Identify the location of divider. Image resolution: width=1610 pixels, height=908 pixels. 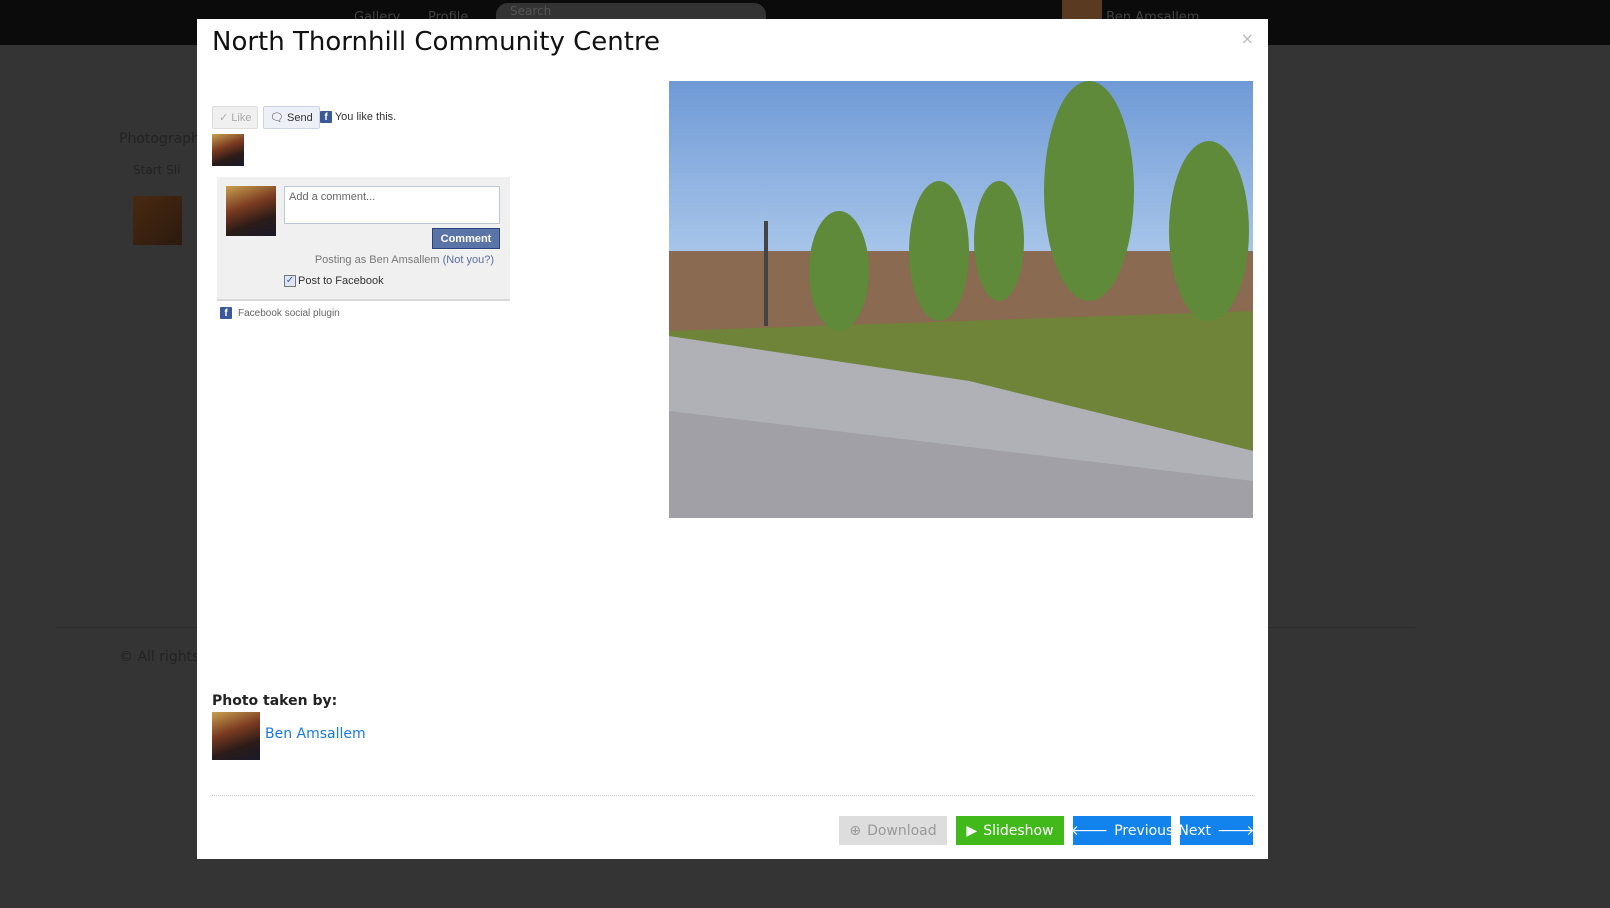
(732, 795).